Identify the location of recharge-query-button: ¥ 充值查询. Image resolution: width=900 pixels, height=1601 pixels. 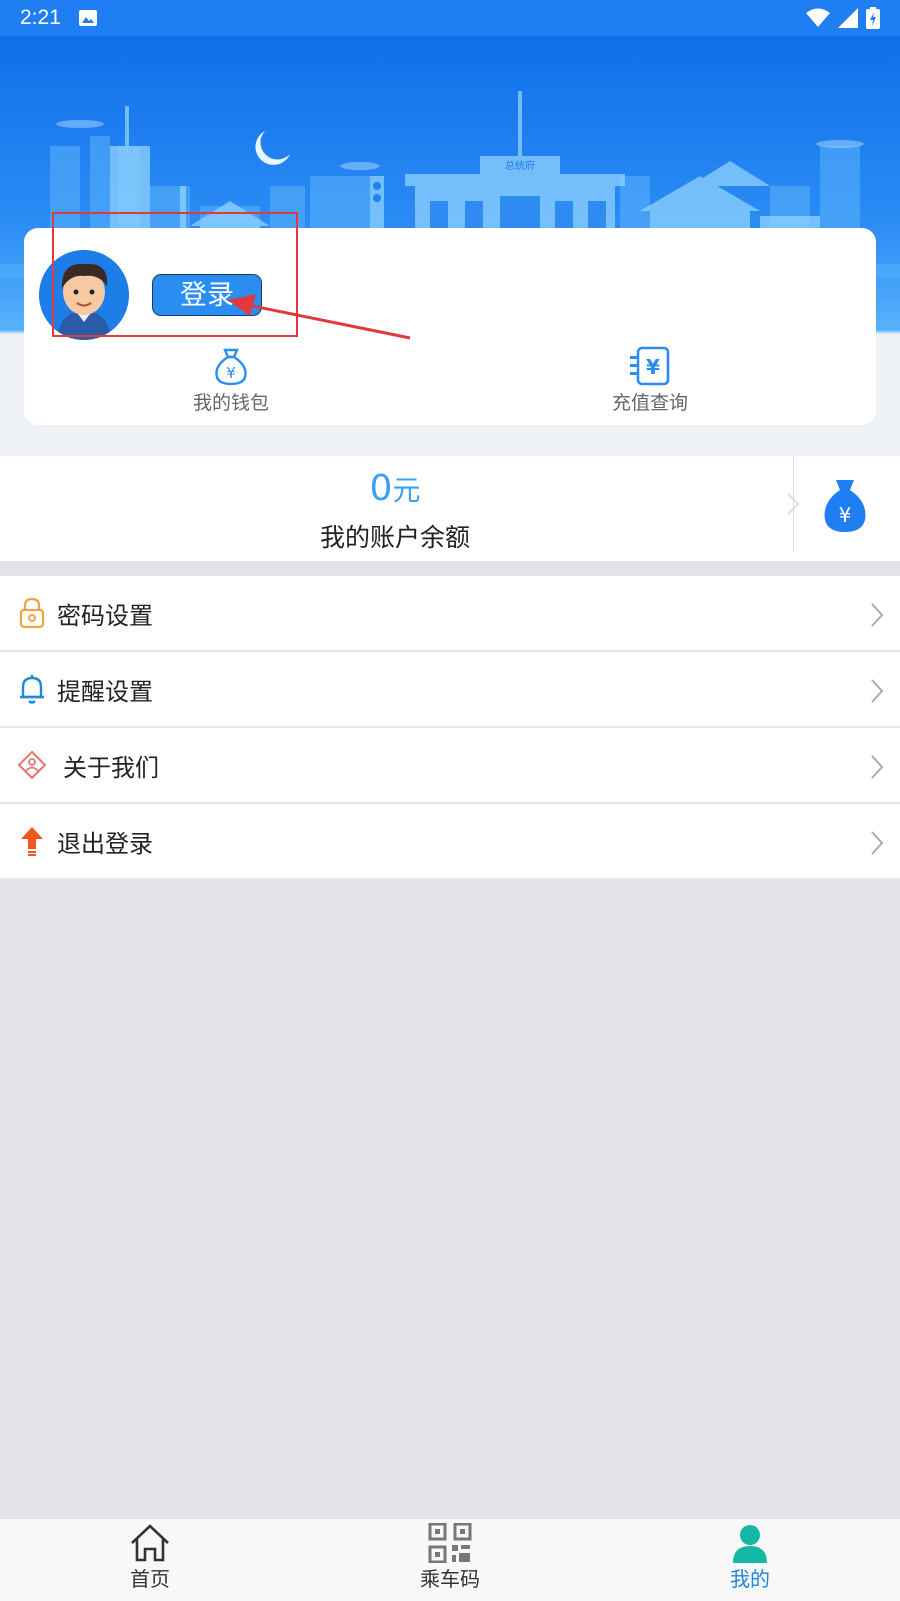
(650, 380).